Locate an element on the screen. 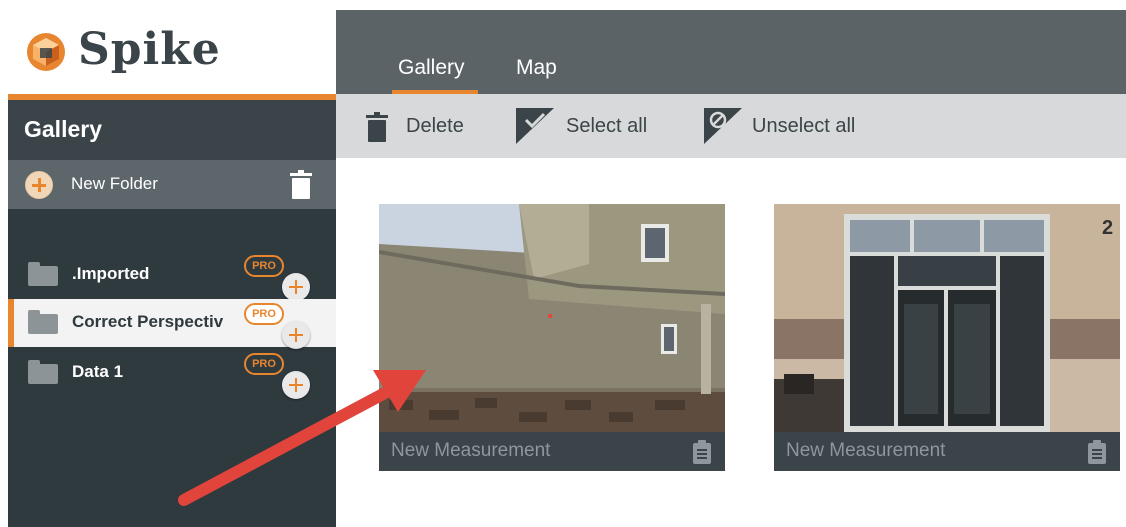 This screenshot has width=1126, height=527. folder-item-data-1: Data 1 PRO is located at coordinates (172, 374).